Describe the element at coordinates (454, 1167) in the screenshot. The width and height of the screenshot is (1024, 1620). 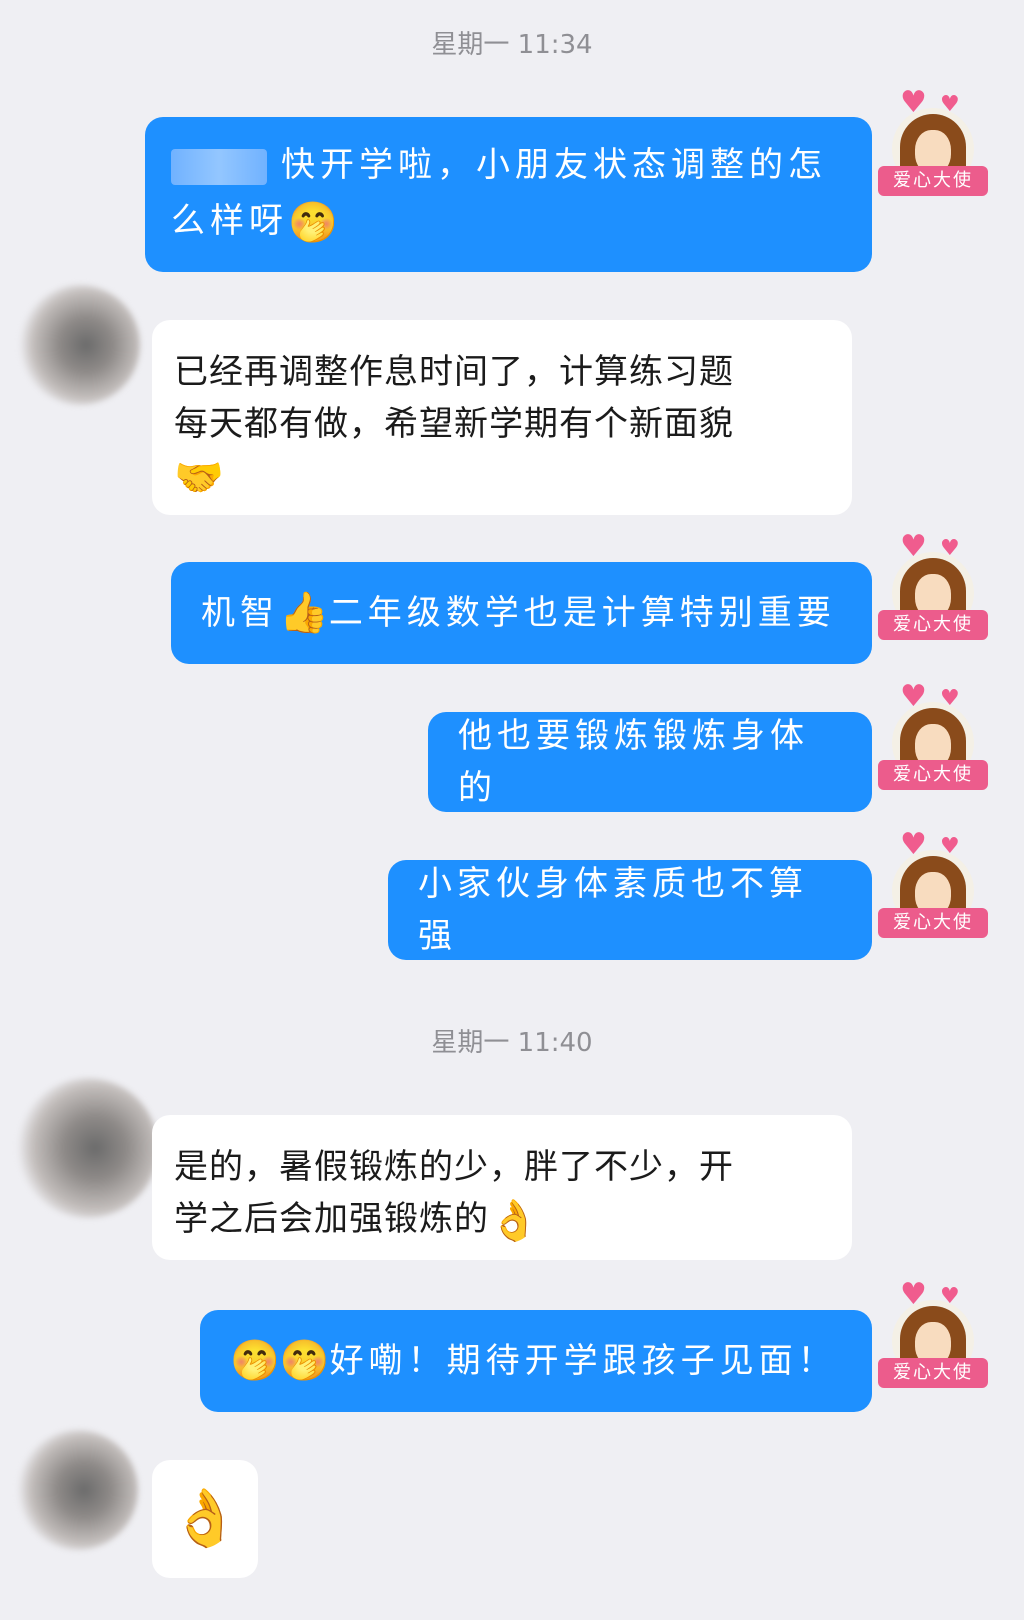
I see `message-text: 是的，暑假锻炼的少，胖了不少，开` at that location.